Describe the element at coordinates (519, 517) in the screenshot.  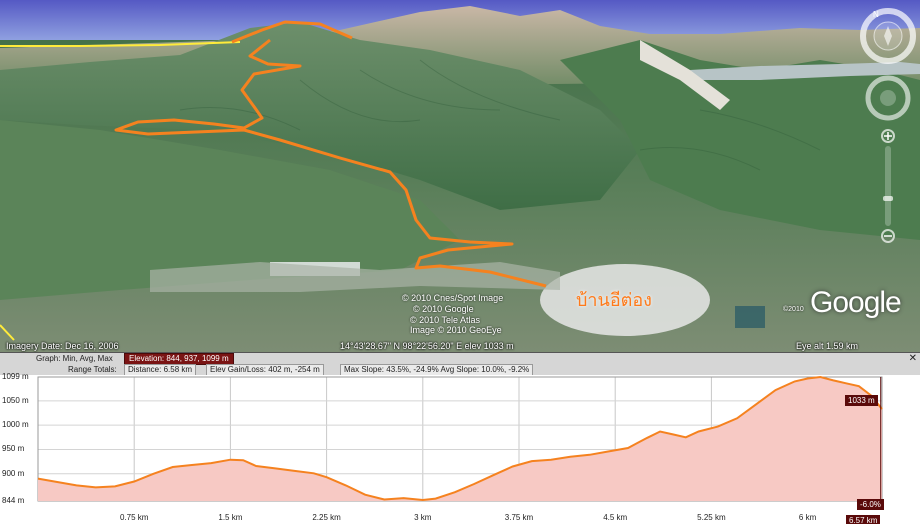
I see `x-tick-label: 3.75 km` at that location.